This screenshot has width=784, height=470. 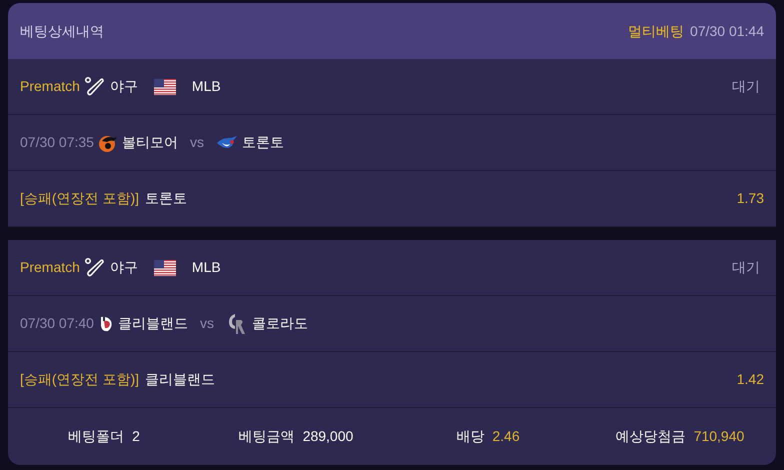 I want to click on match-time: 07/30 07:35, so click(x=57, y=142).